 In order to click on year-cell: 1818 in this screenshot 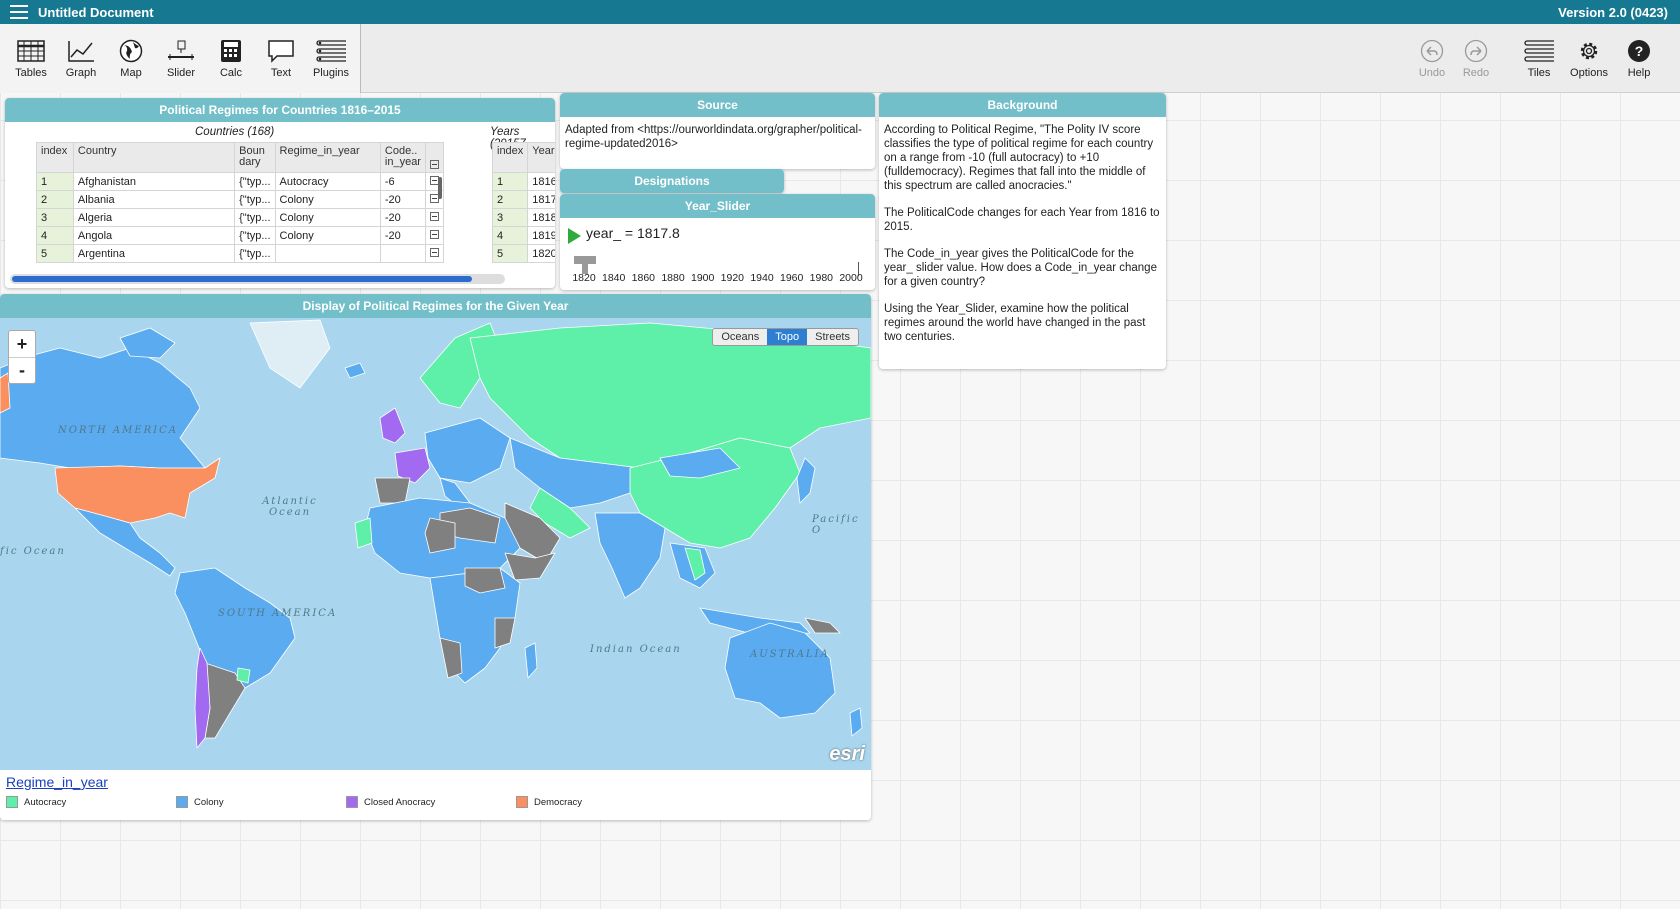, I will do `click(541, 217)`.